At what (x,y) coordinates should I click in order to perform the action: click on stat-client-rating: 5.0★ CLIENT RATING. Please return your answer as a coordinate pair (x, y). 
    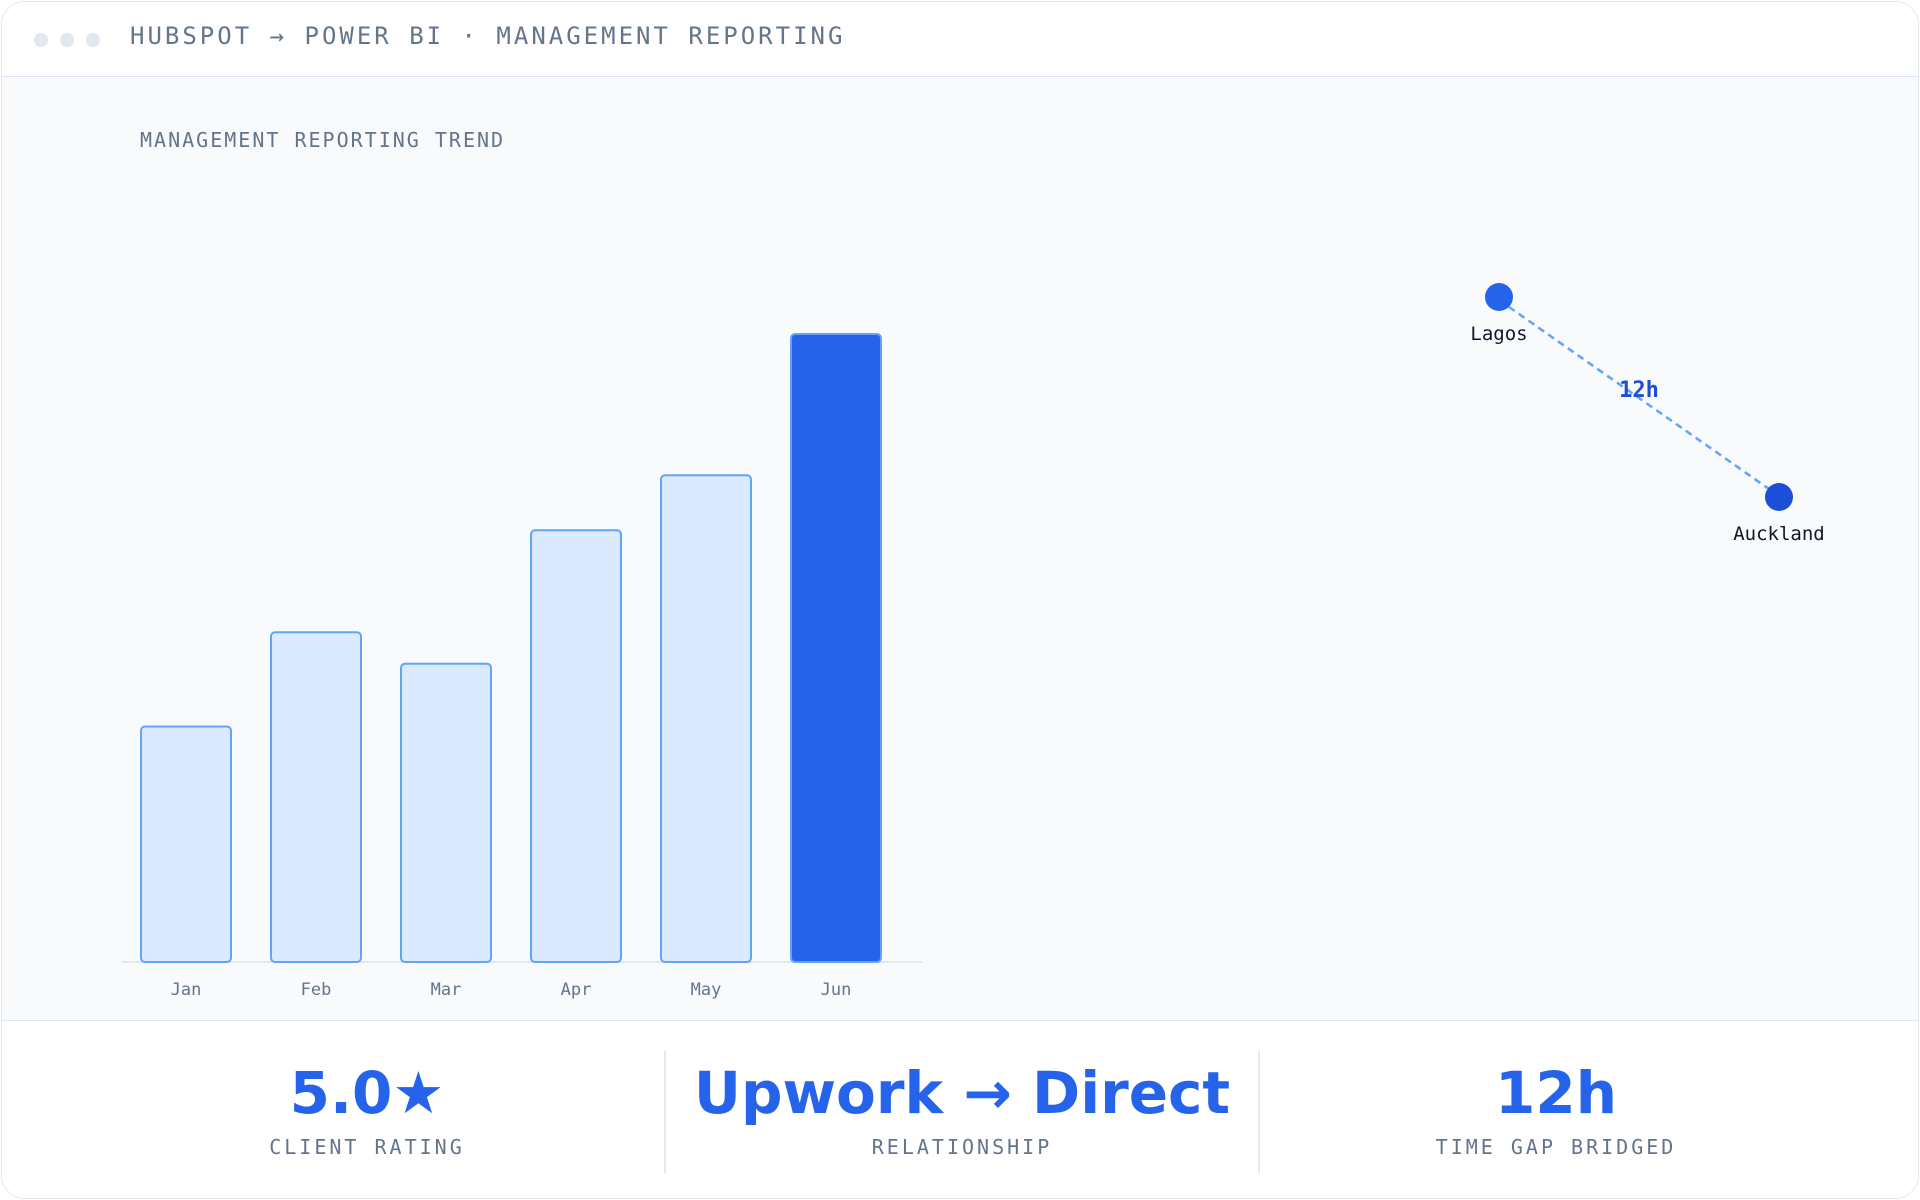
    Looking at the image, I should click on (367, 1109).